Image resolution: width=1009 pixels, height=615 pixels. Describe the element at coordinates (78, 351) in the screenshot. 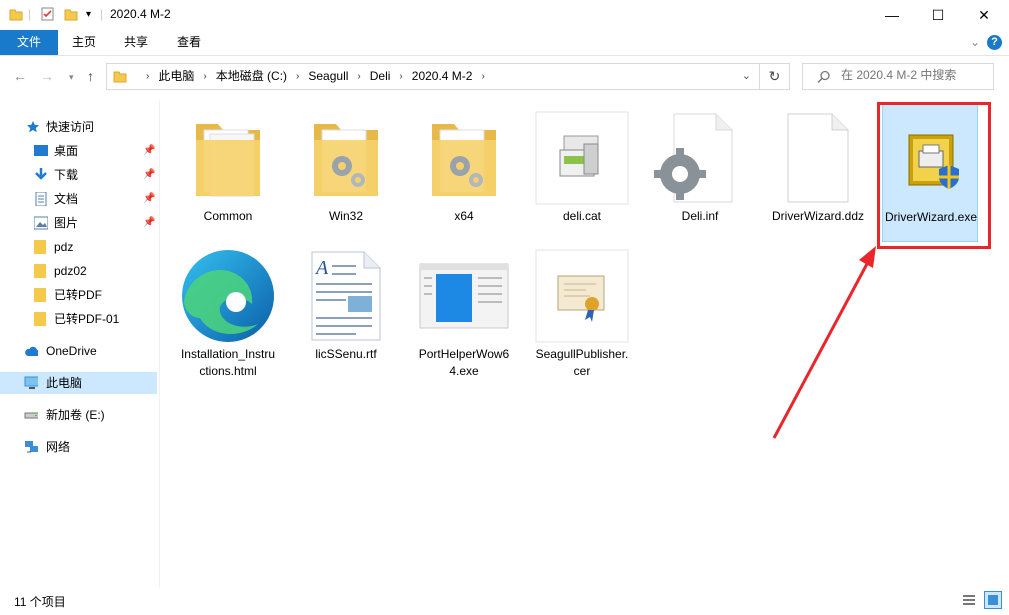

I see `sidebar-item-onedrive: OneDrive` at that location.